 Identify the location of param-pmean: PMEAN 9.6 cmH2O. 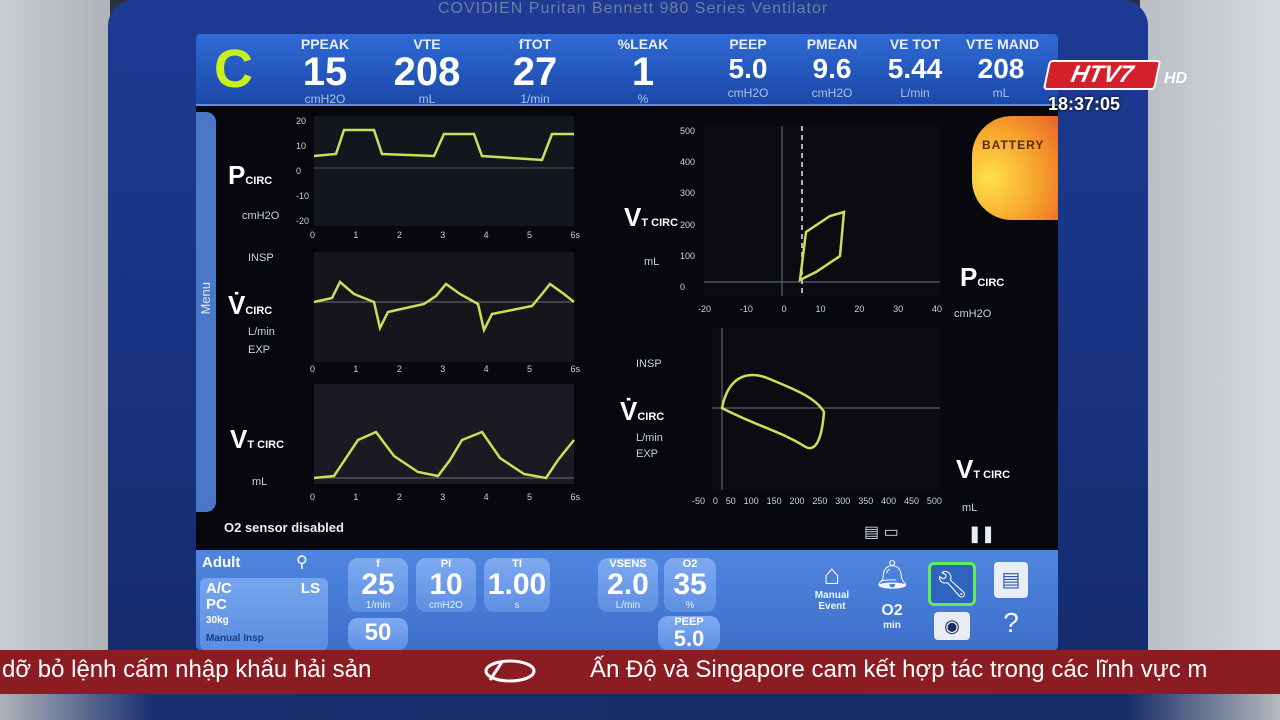
(832, 68).